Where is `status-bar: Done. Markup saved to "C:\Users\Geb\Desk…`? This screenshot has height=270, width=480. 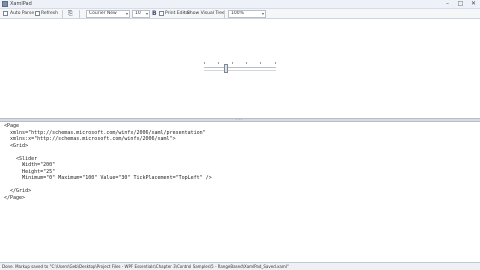 status-bar: Done. Markup saved to "C:\Users\Geb\Desk… is located at coordinates (240, 266).